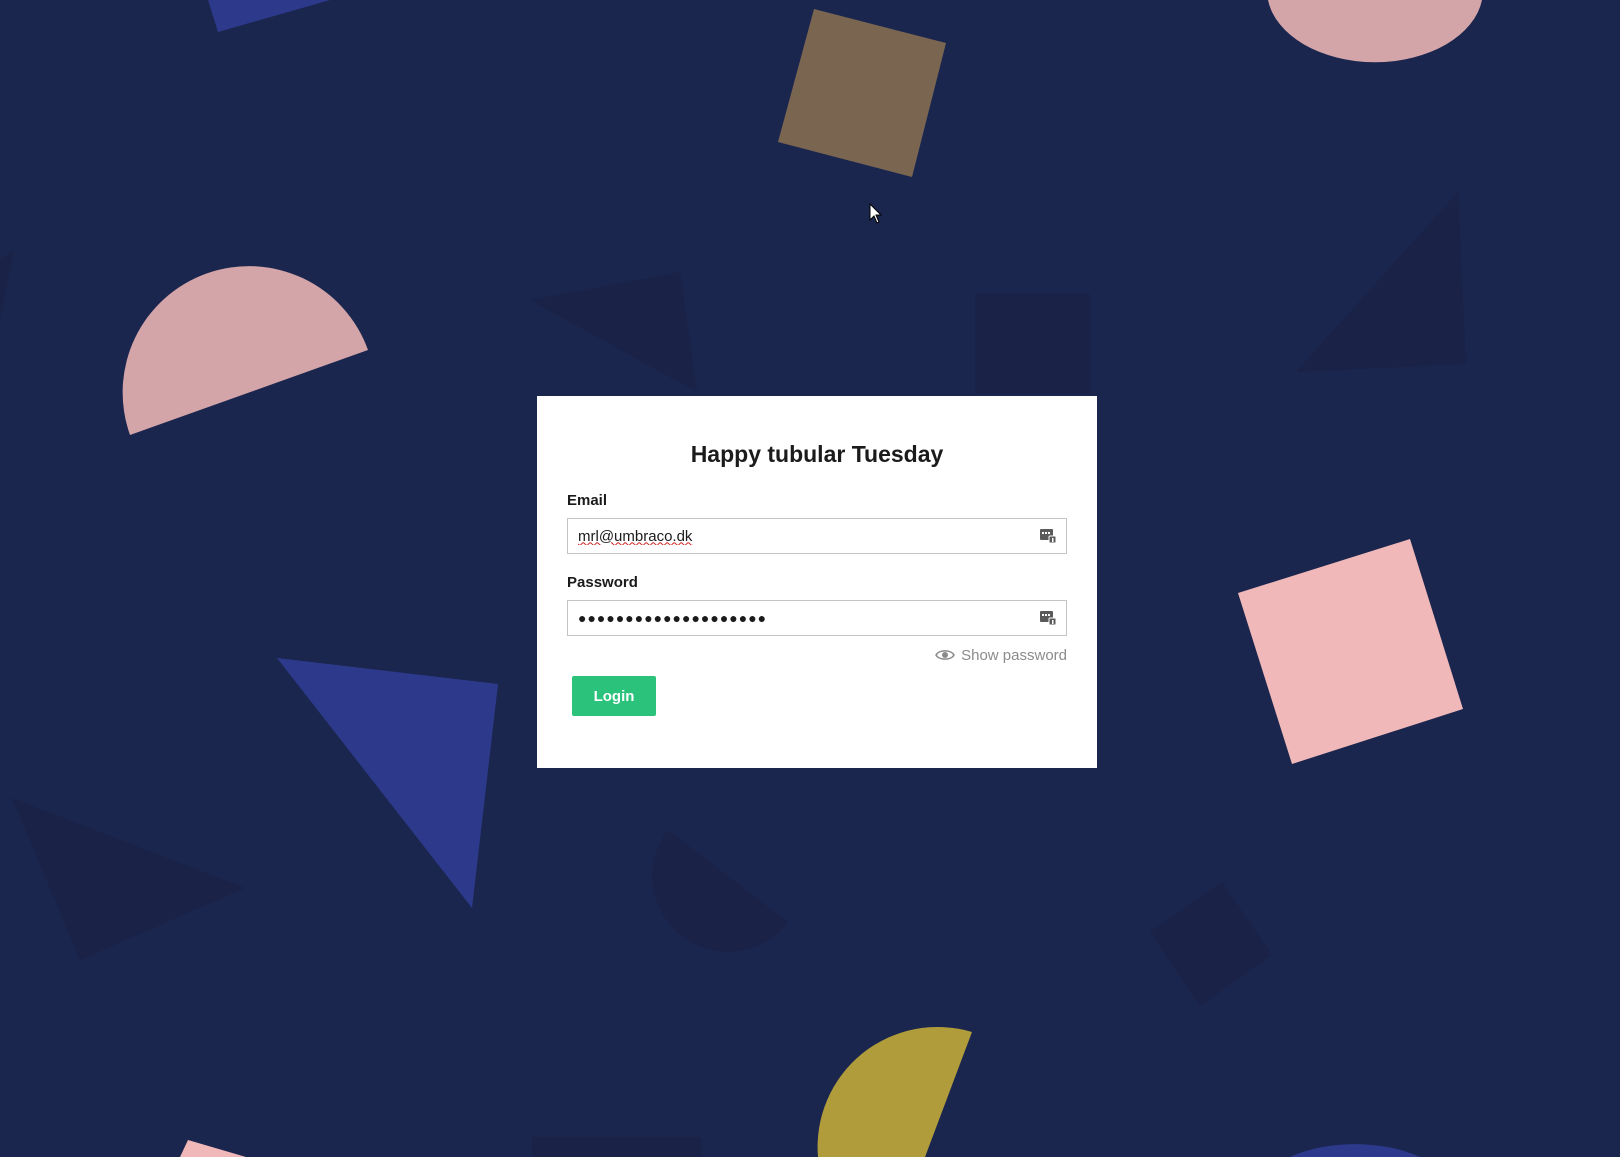  I want to click on show-password-label: Show password, so click(1014, 655).